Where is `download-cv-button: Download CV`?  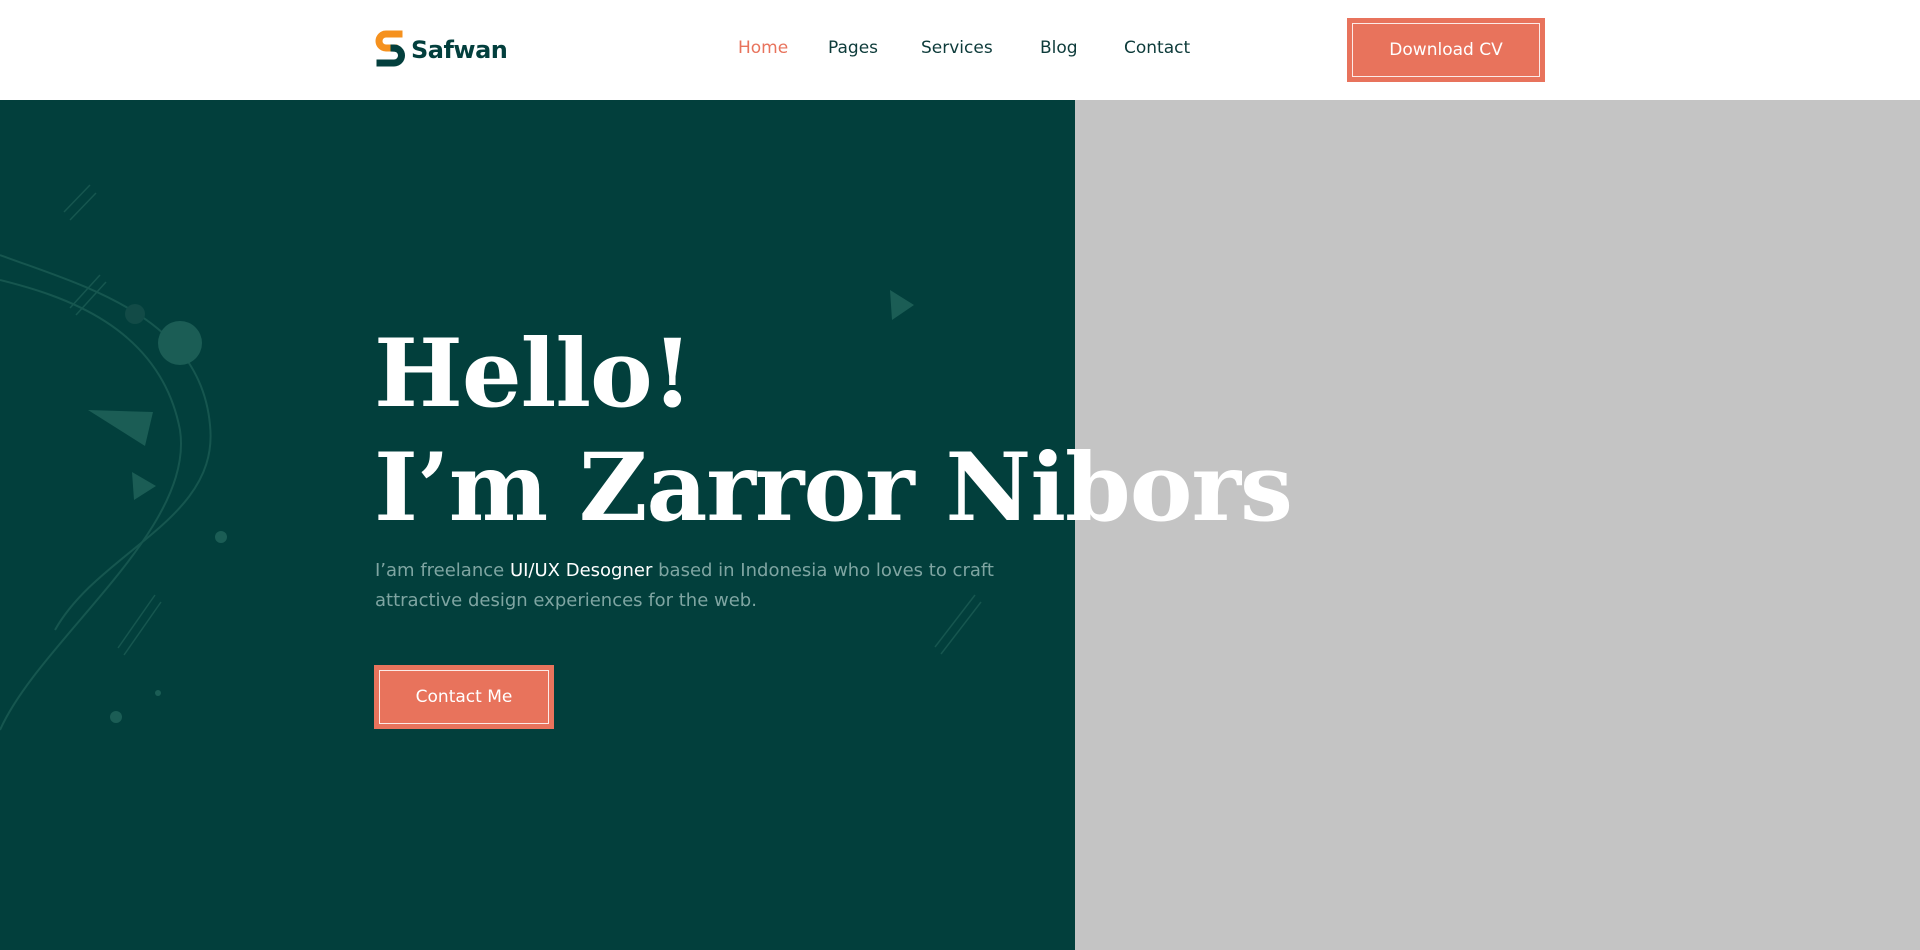
download-cv-button: Download CV is located at coordinates (1446, 50).